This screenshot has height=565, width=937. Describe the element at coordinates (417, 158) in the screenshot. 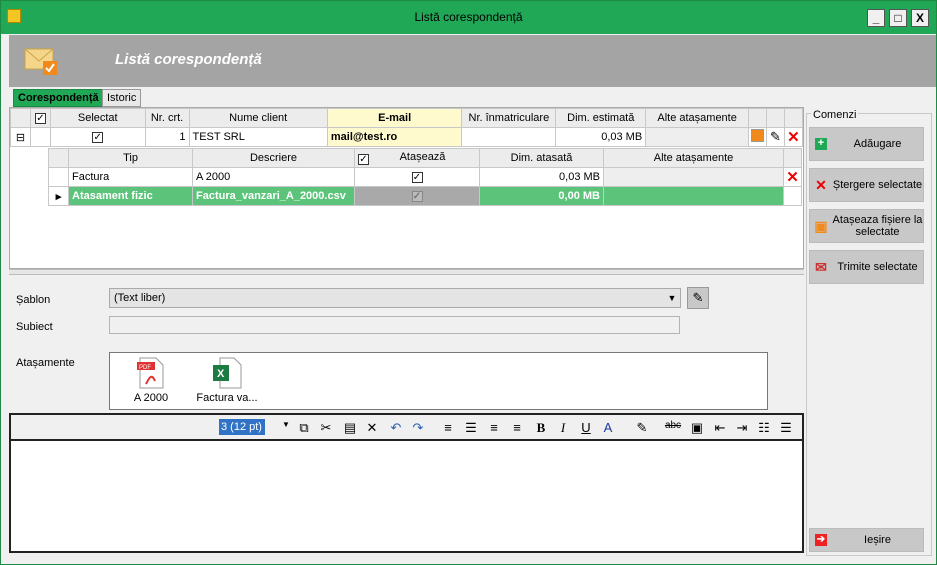

I see `column-header: ✓ Atașează` at that location.